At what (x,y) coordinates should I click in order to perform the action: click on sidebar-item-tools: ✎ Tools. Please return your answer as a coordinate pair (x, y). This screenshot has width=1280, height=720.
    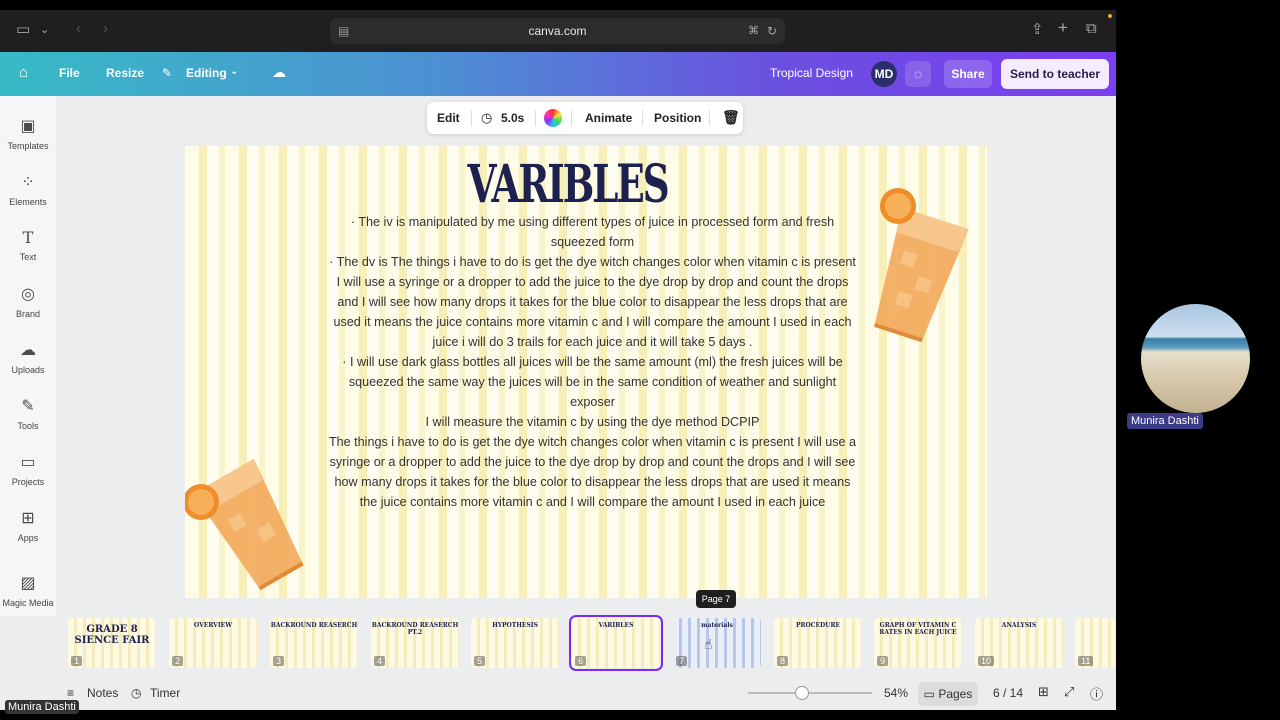
    Looking at the image, I should click on (28, 413).